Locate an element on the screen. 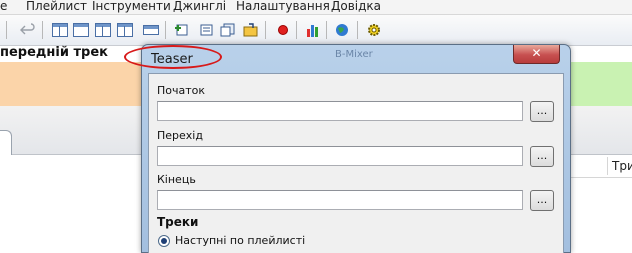  end-input is located at coordinates (340, 200).